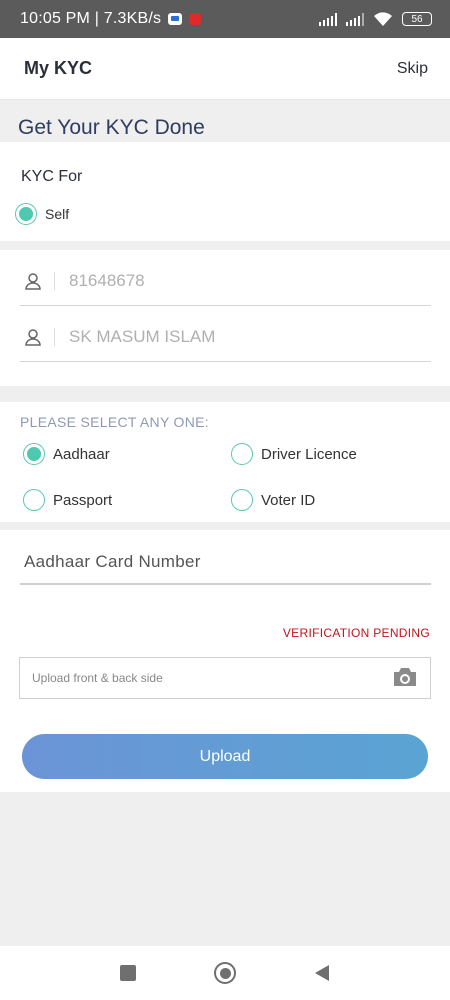 This screenshot has height=1000, width=450. What do you see at coordinates (383, 18) in the screenshot?
I see `wifi-icon` at bounding box center [383, 18].